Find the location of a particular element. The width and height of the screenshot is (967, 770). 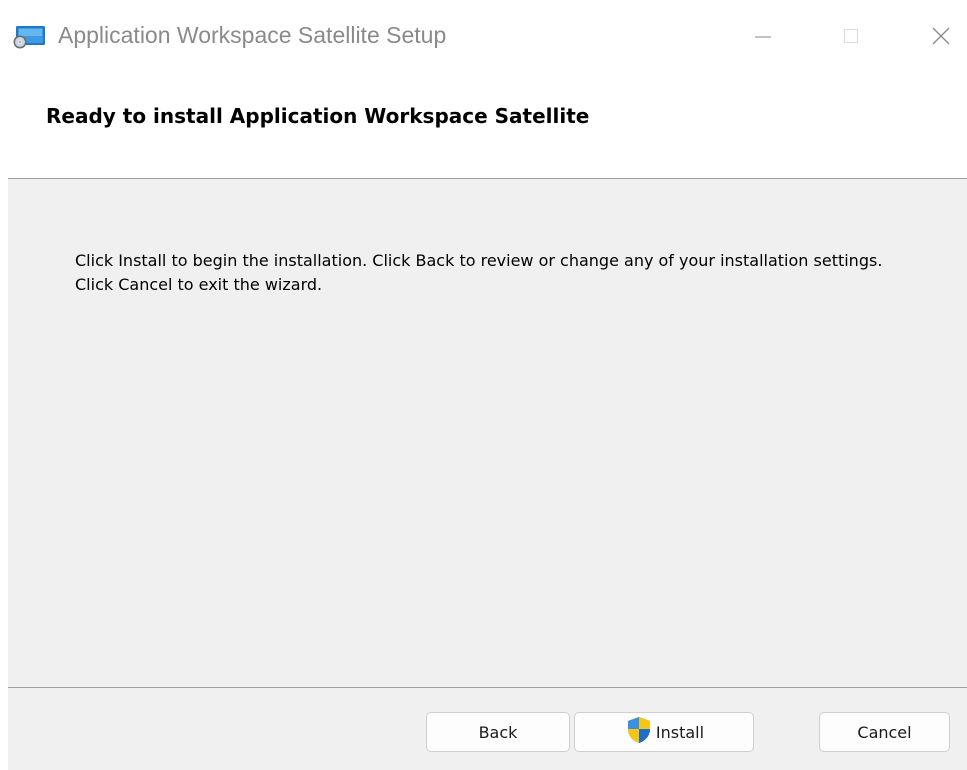

cancel-button-label: Cancel is located at coordinates (884, 732).